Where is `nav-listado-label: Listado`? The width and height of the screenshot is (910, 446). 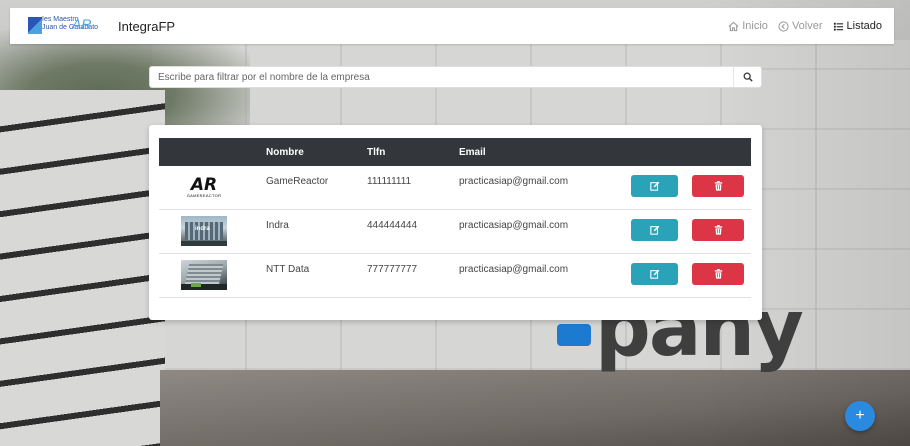 nav-listado-label: Listado is located at coordinates (864, 26).